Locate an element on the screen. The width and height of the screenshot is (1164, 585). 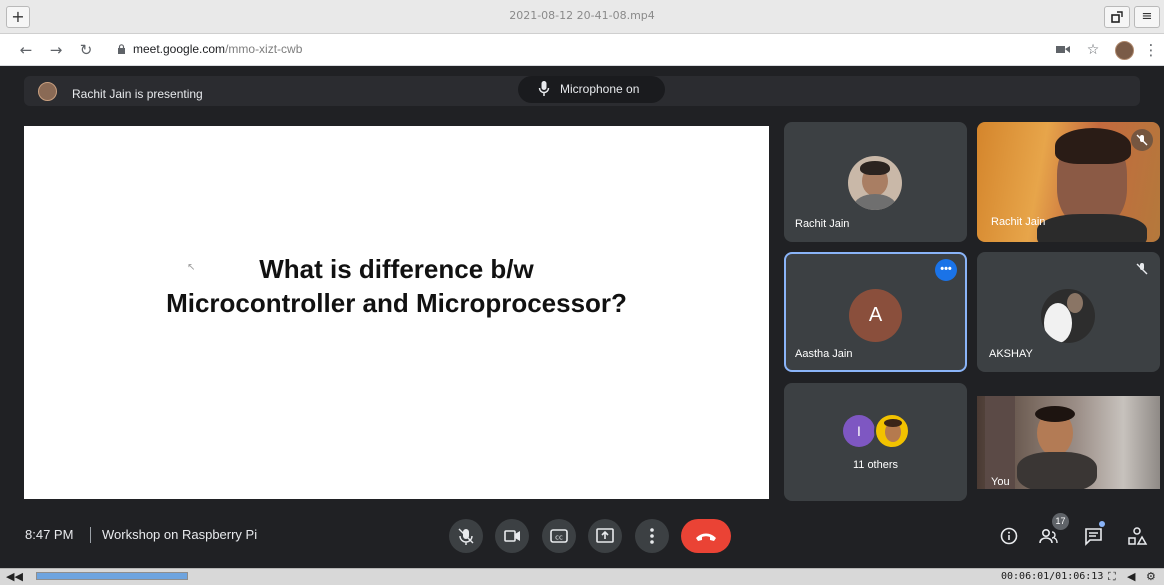
meeting-time: 8:47 PM is located at coordinates (49, 534).